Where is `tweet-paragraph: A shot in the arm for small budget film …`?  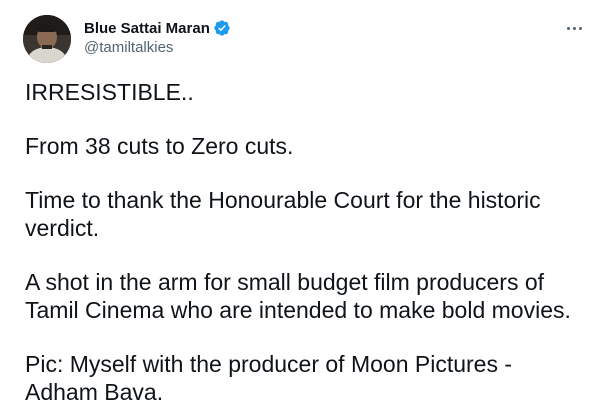
tweet-paragraph: A shot in the arm for small budget film … is located at coordinates (298, 296).